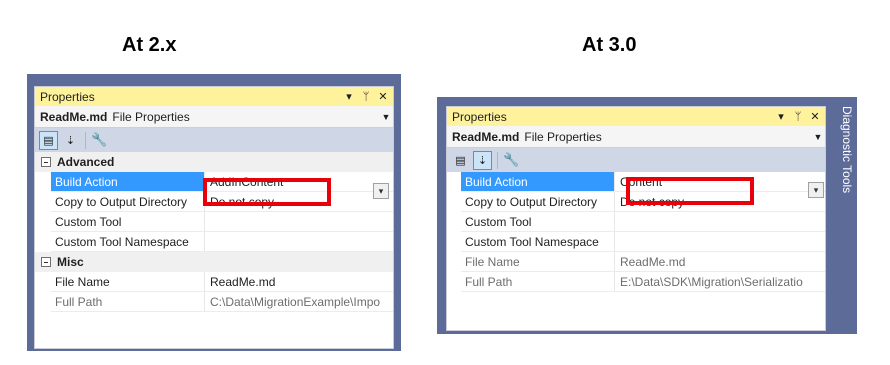  What do you see at coordinates (214, 162) in the screenshot?
I see `category-advanced: Advanced` at bounding box center [214, 162].